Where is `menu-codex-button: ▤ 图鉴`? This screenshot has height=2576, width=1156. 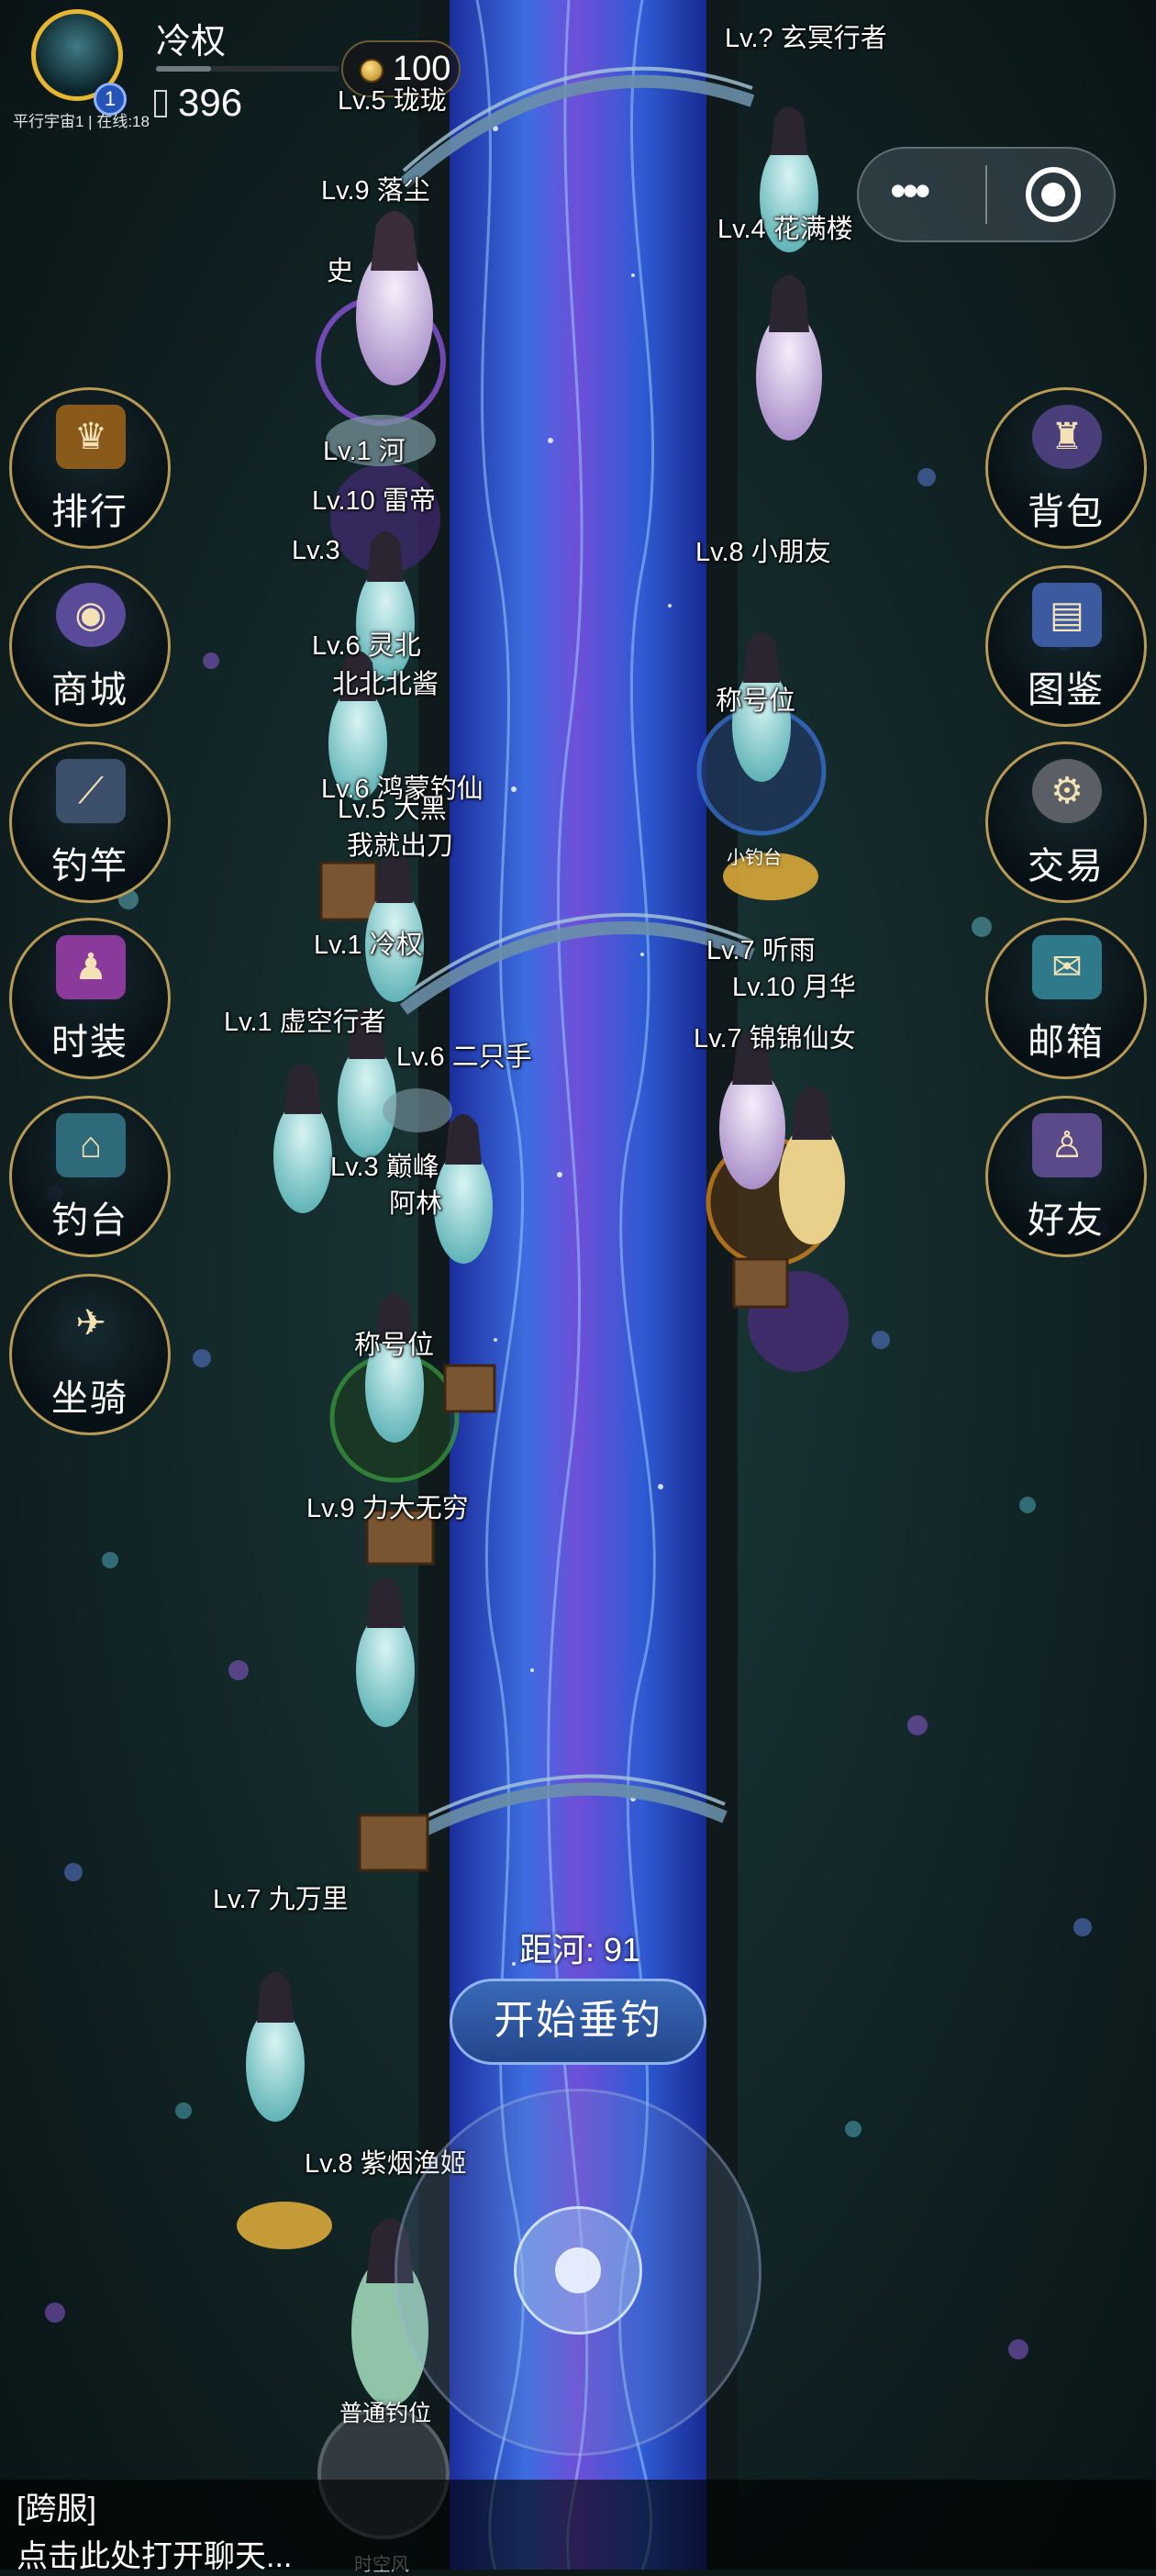 menu-codex-button: ▤ 图鉴 is located at coordinates (1066, 646).